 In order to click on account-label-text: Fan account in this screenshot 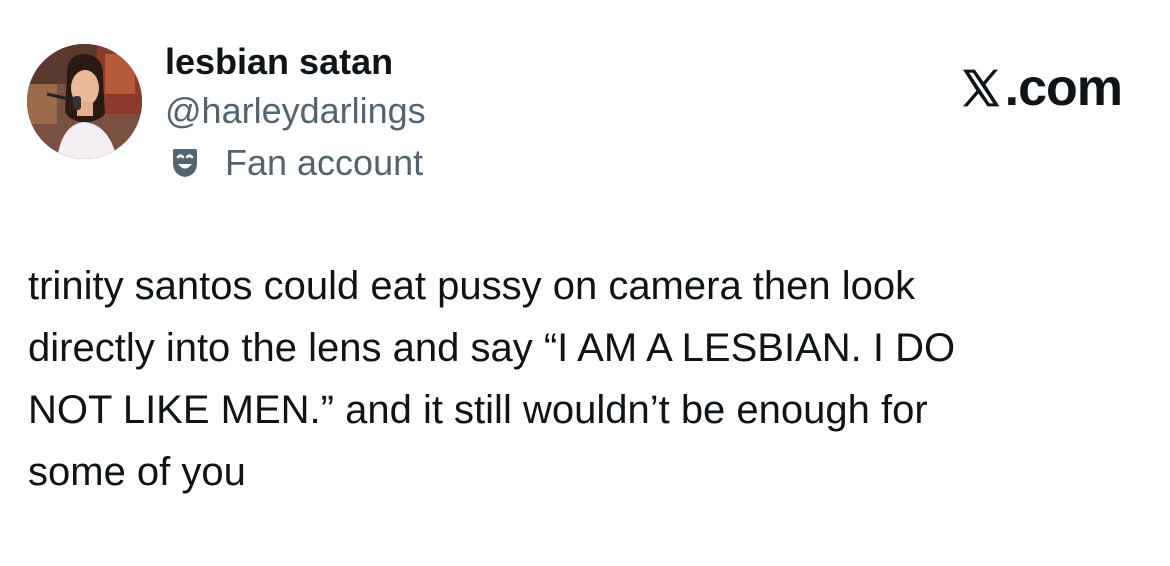, I will do `click(324, 162)`.